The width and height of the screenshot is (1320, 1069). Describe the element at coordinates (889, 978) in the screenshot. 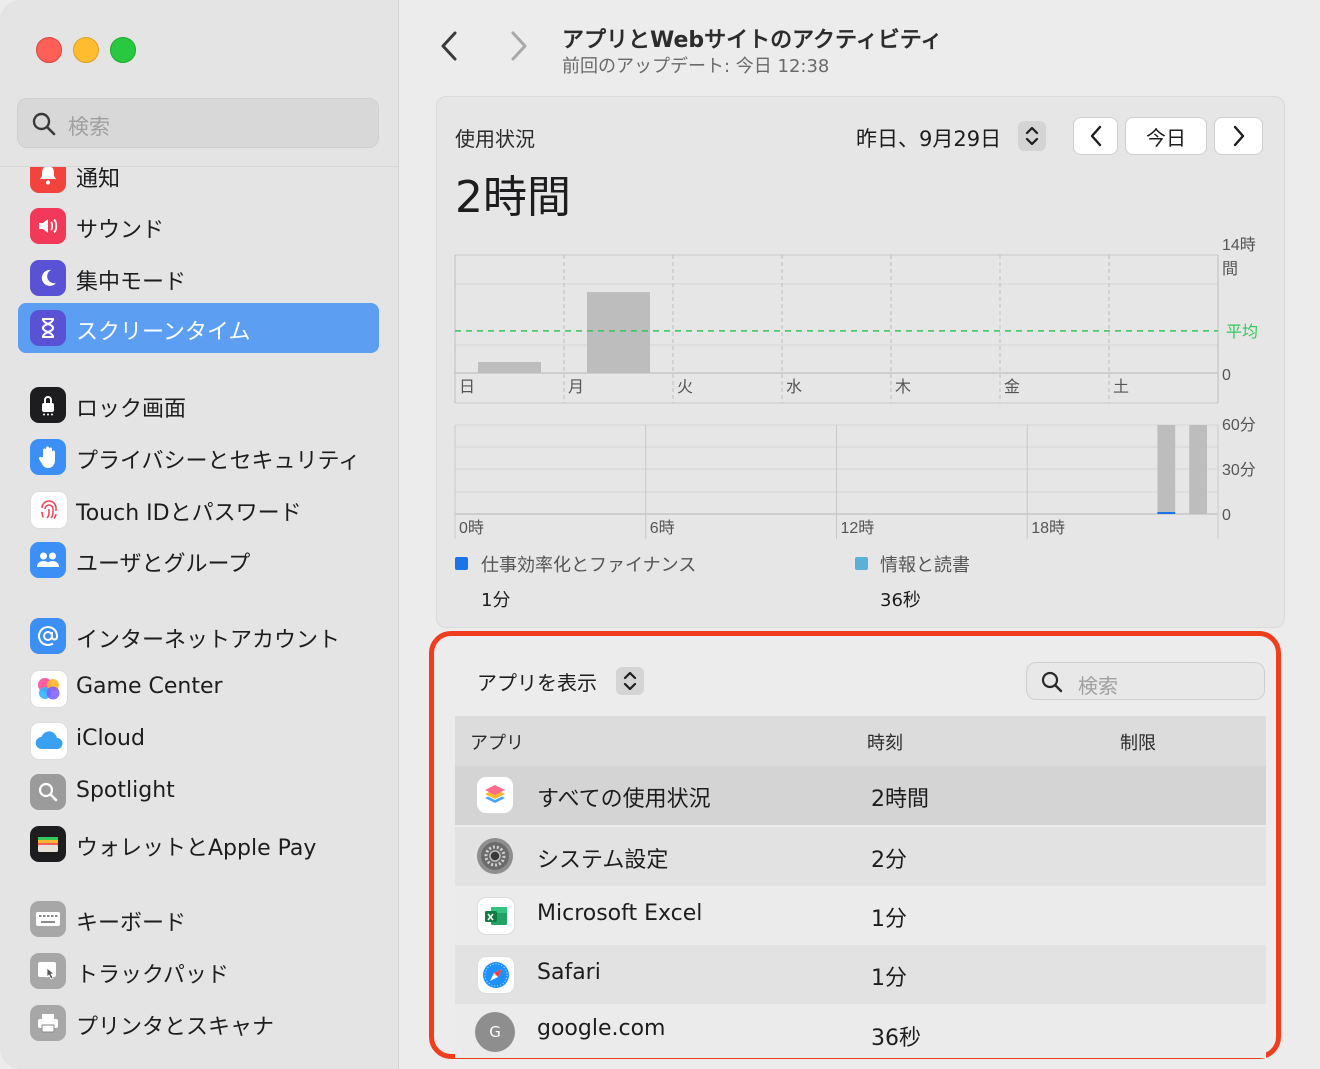

I see `app-time: 1分` at that location.